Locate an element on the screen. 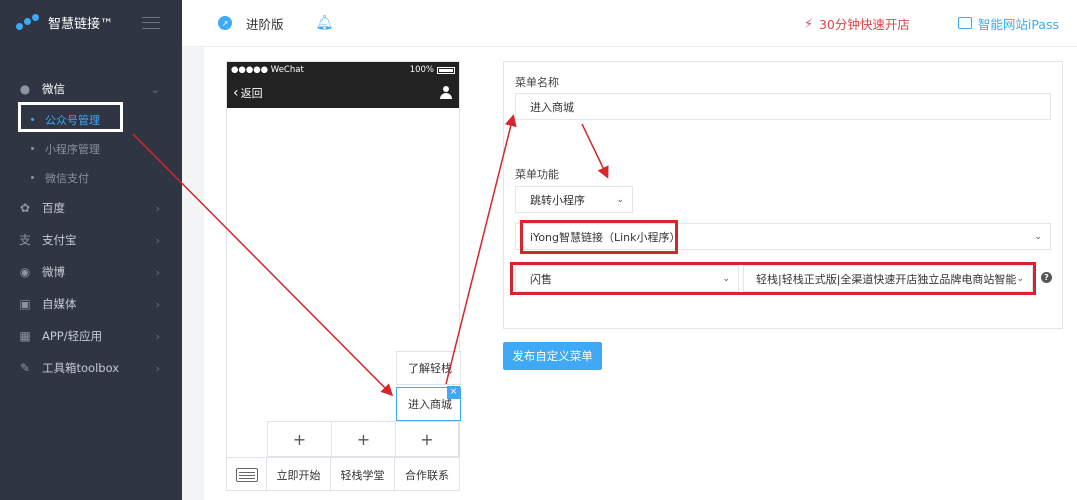  sidebar-item-label: APP/轻应用 is located at coordinates (72, 336).